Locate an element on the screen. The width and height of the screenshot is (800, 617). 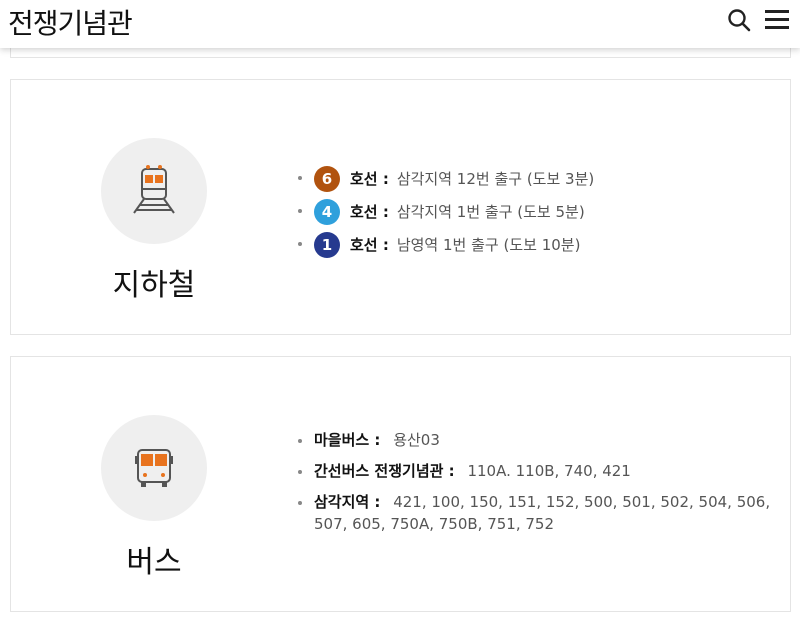
subway-line-item: 1 호선 : 남영역 1번 출구 (도보 10분) is located at coordinates (445, 244).